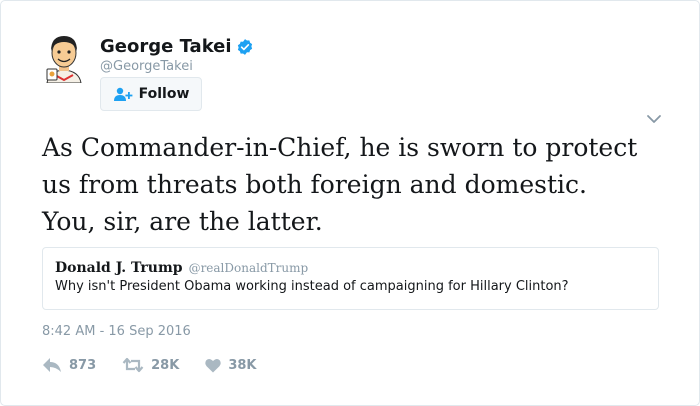 The width and height of the screenshot is (700, 406). Describe the element at coordinates (52, 365) in the screenshot. I see `reply-icon` at that location.